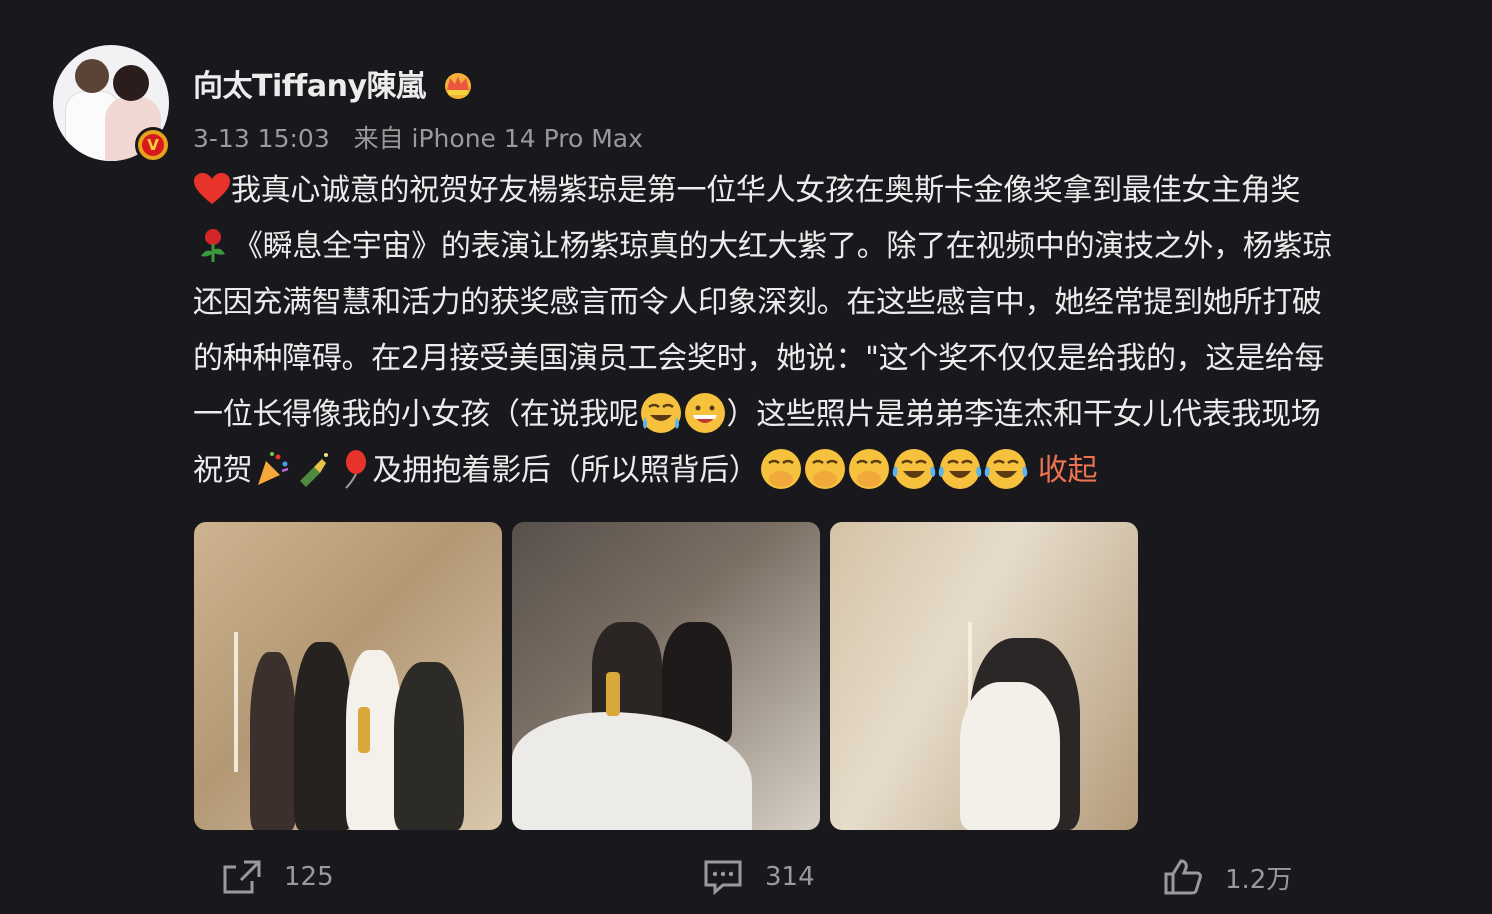  I want to click on comment-icon, so click(723, 877).